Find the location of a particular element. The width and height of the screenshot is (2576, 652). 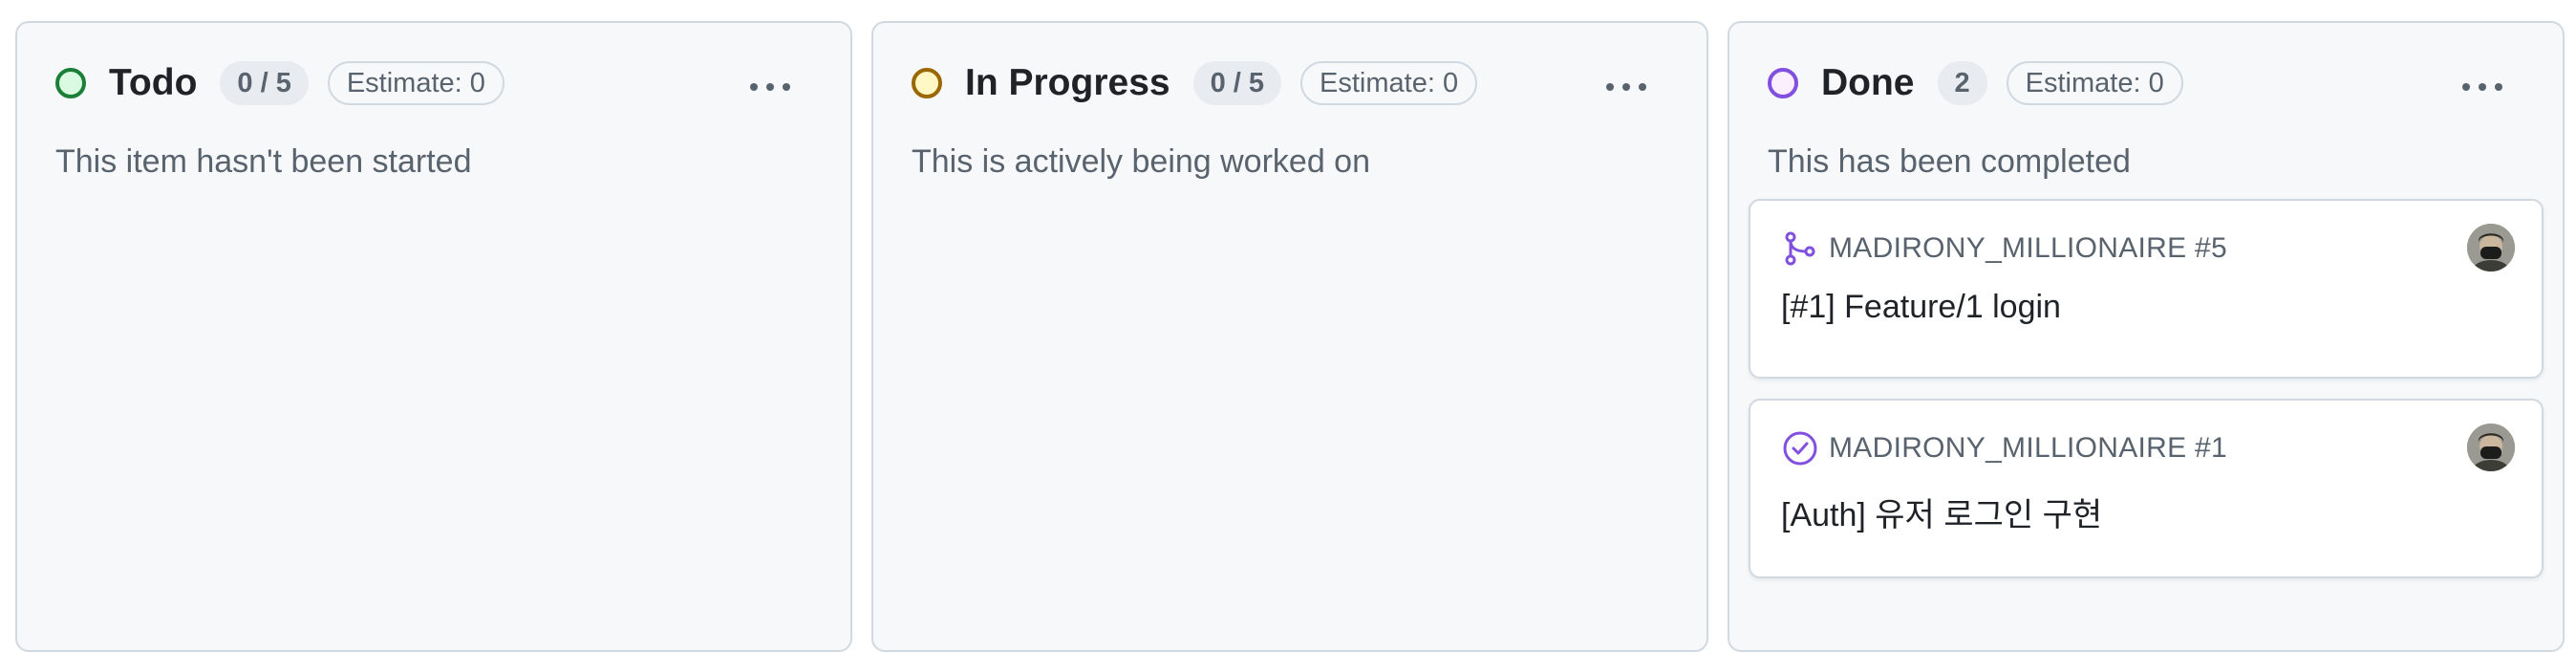

column-title: In Progress is located at coordinates (1067, 82).